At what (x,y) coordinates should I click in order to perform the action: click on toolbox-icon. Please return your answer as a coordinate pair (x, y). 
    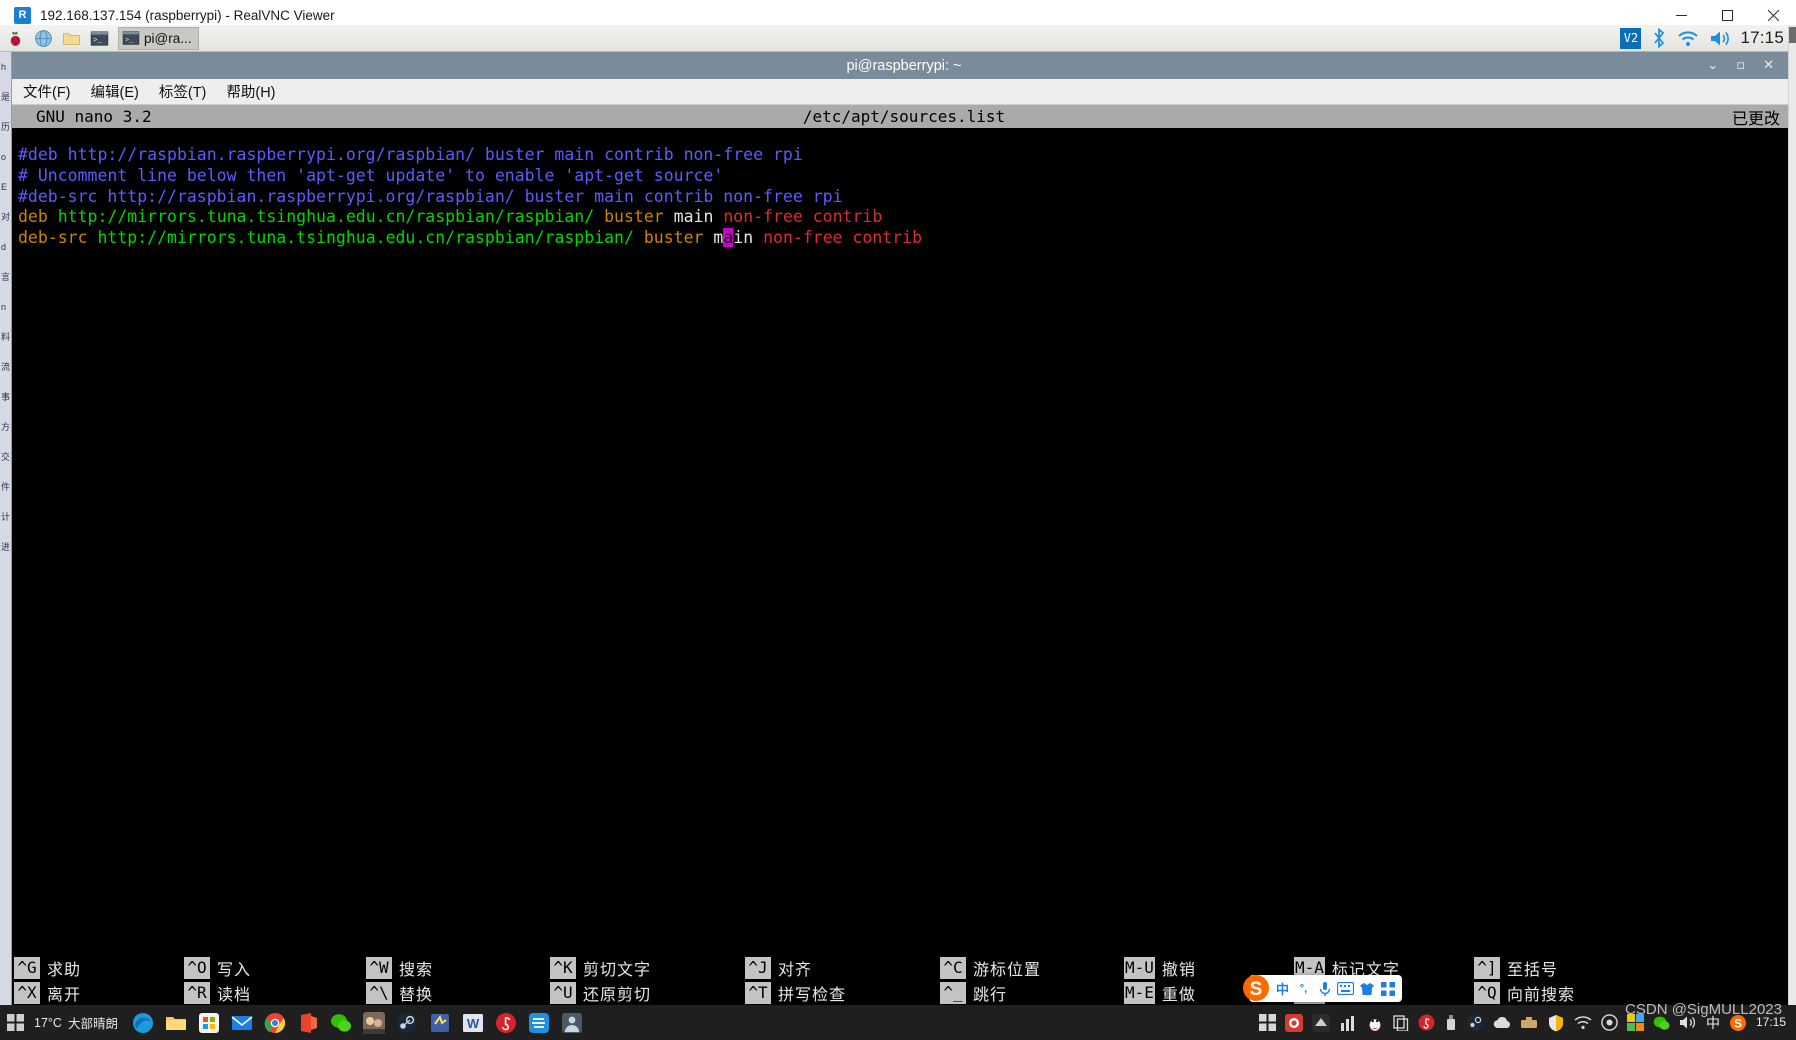
    Looking at the image, I should click on (1387, 988).